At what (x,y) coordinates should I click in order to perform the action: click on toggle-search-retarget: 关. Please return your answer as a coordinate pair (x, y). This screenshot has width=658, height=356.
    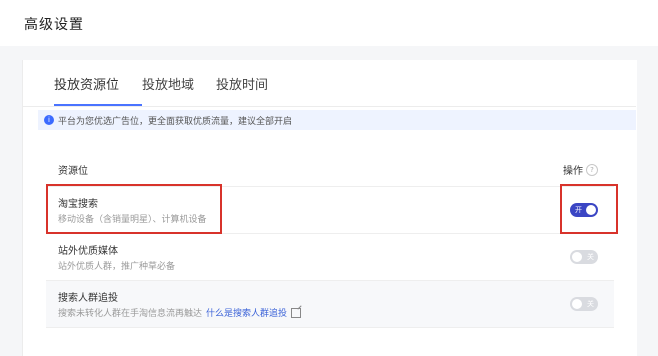
    Looking at the image, I should click on (584, 304).